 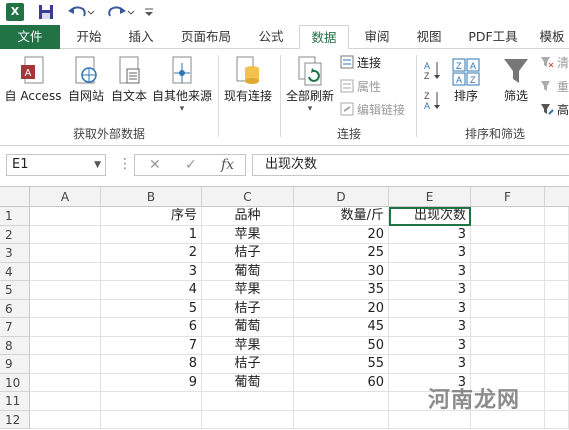 What do you see at coordinates (15, 216) in the screenshot?
I see `row-header: 1` at bounding box center [15, 216].